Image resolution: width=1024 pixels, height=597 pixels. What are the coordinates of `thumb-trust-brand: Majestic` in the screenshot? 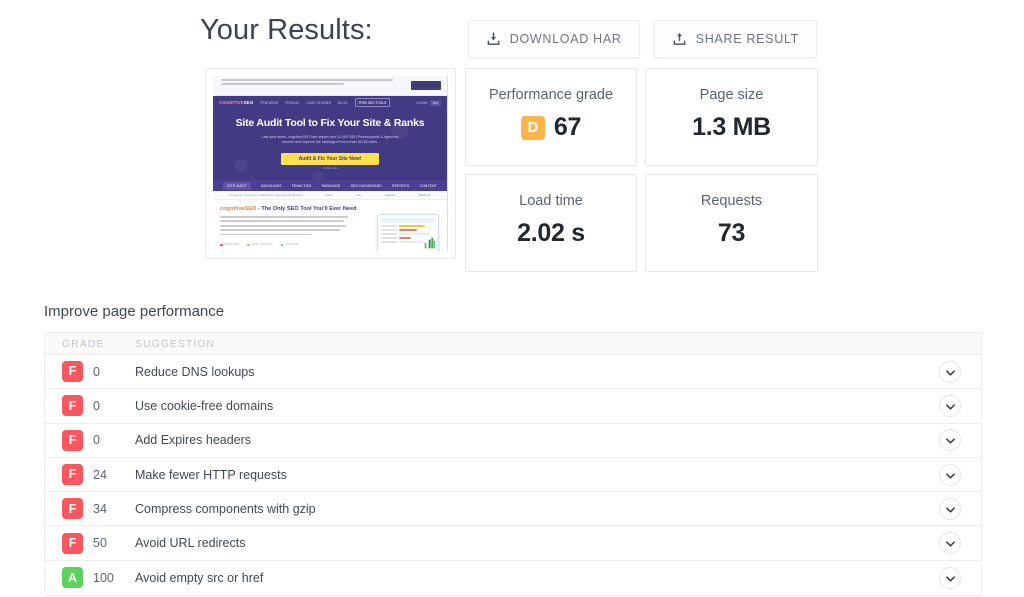 It's located at (390, 195).